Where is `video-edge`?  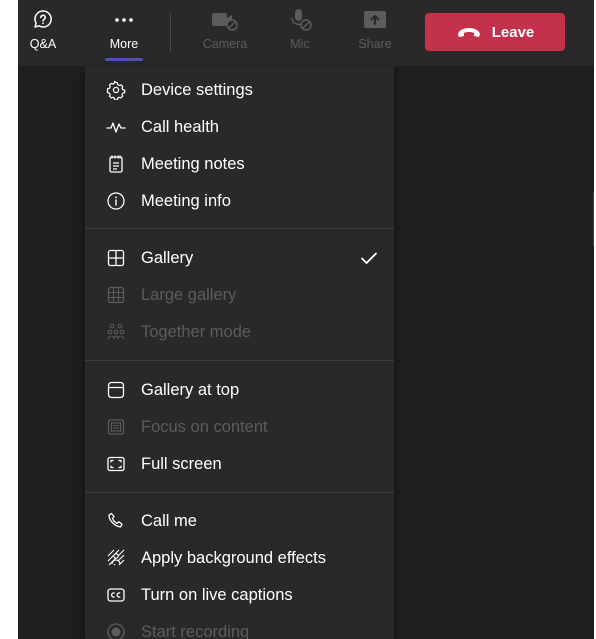 video-edge is located at coordinates (593, 219).